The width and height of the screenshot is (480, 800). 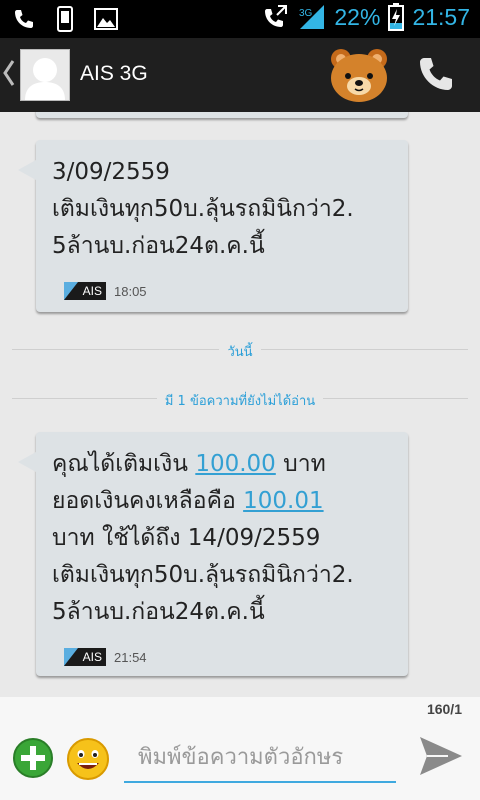 I want to click on message-time: 21:54, so click(x=130, y=657).